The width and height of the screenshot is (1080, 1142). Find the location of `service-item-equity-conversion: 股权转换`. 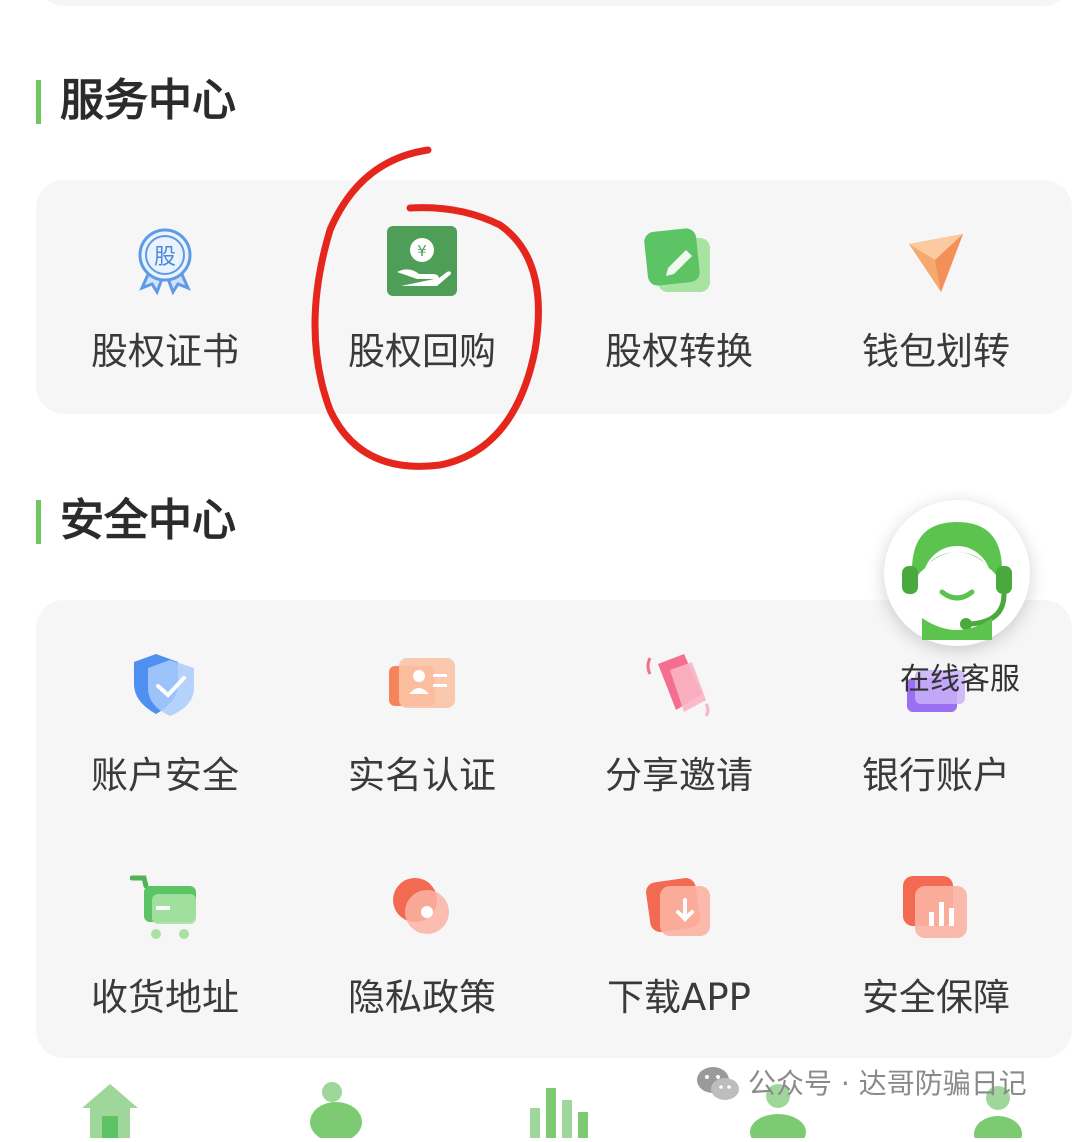

service-item-equity-conversion: 股权转换 is located at coordinates (679, 311).